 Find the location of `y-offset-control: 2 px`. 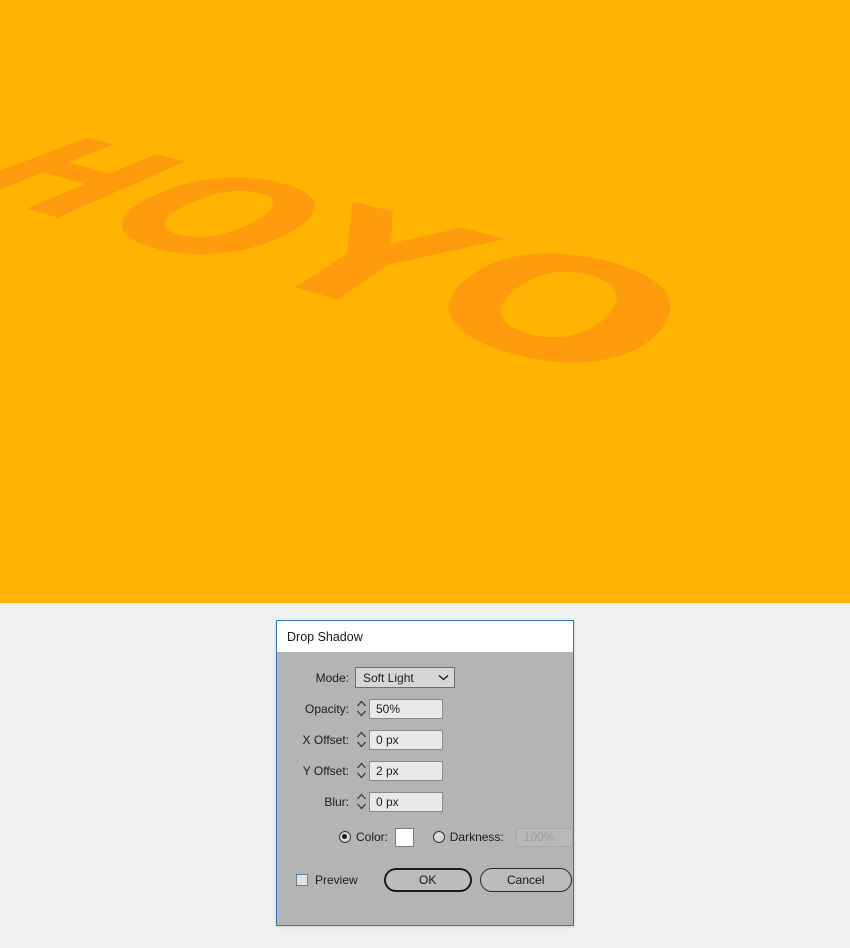

y-offset-control: 2 px is located at coordinates (399, 770).